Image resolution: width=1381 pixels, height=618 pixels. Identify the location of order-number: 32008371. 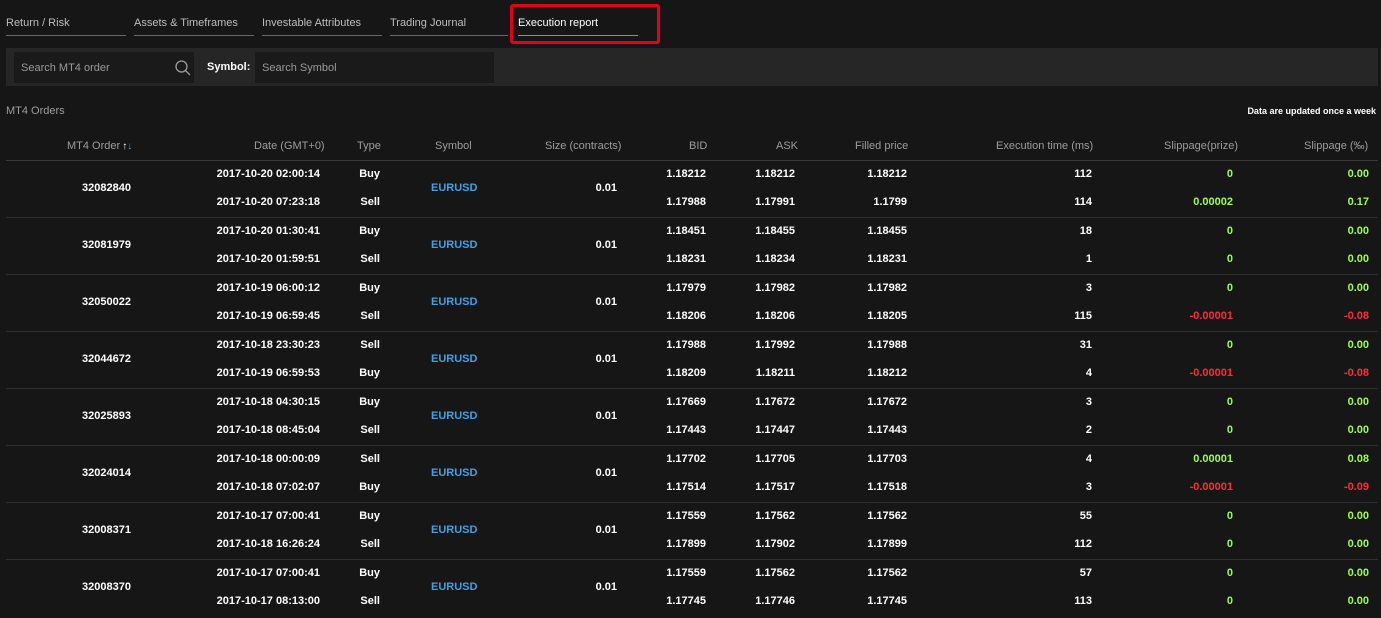
(106, 530).